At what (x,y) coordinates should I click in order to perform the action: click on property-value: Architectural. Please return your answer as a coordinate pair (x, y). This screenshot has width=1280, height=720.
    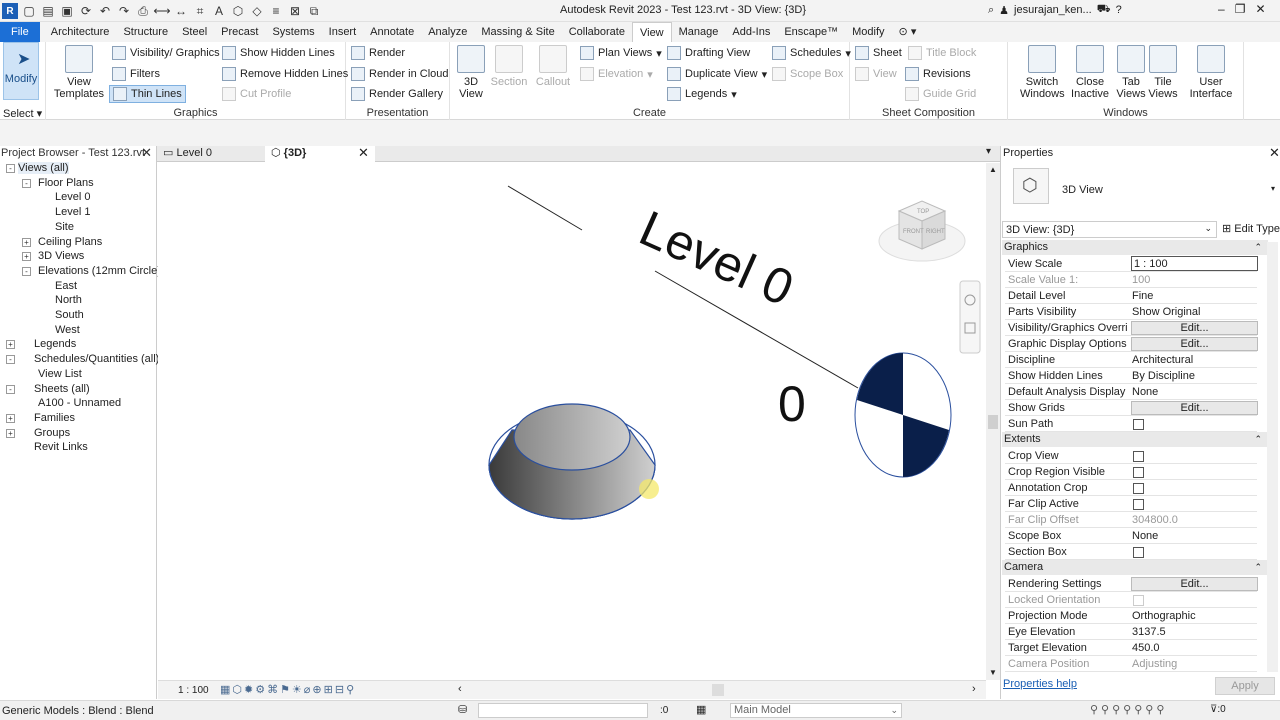
    Looking at the image, I should click on (1162, 360).